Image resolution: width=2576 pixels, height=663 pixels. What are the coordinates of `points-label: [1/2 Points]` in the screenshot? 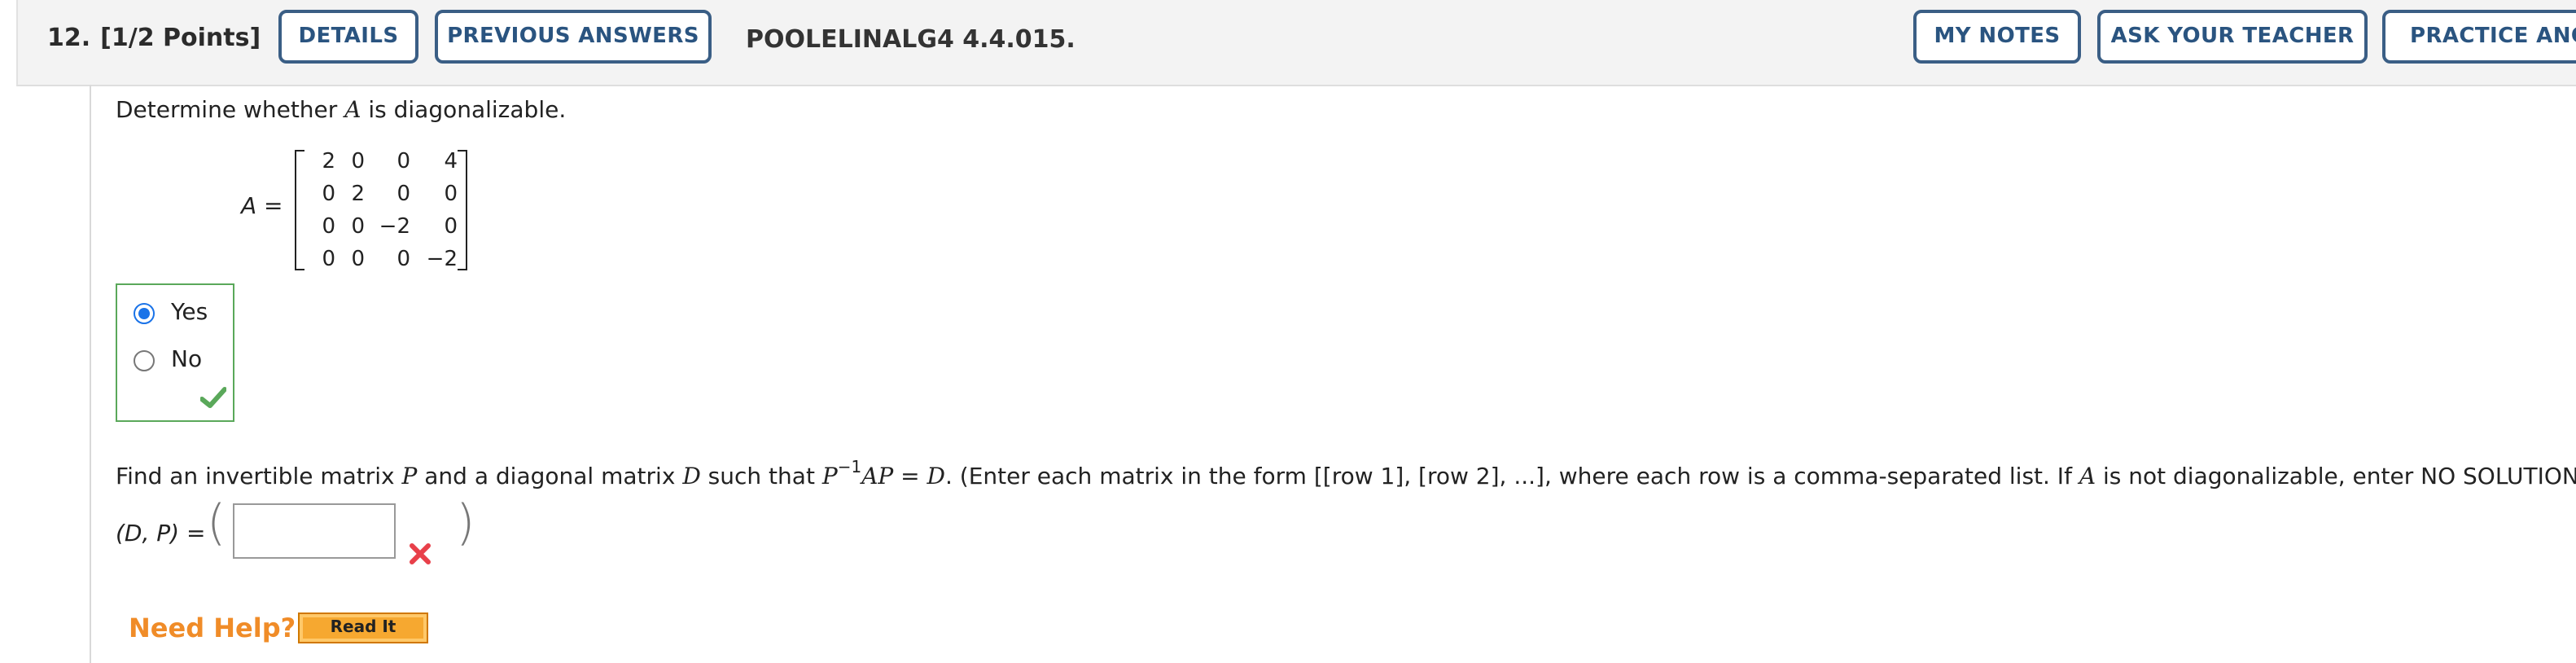 It's located at (180, 38).